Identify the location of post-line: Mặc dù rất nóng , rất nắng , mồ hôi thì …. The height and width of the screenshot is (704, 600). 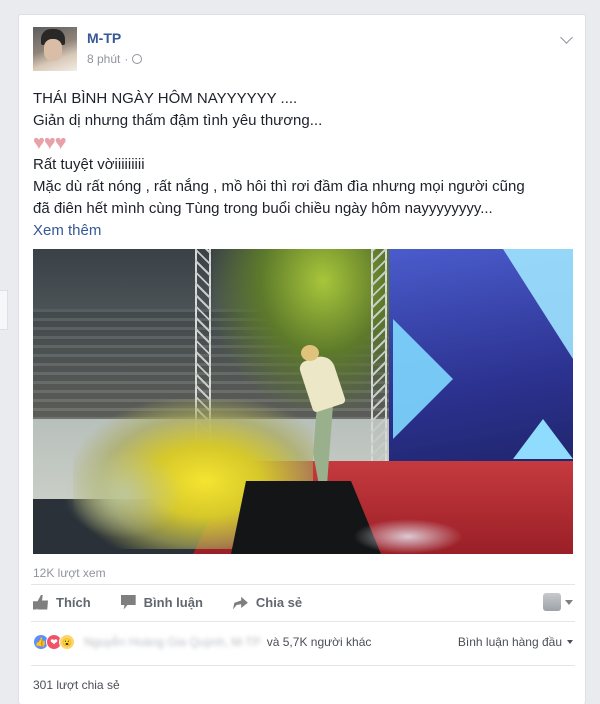
(279, 186).